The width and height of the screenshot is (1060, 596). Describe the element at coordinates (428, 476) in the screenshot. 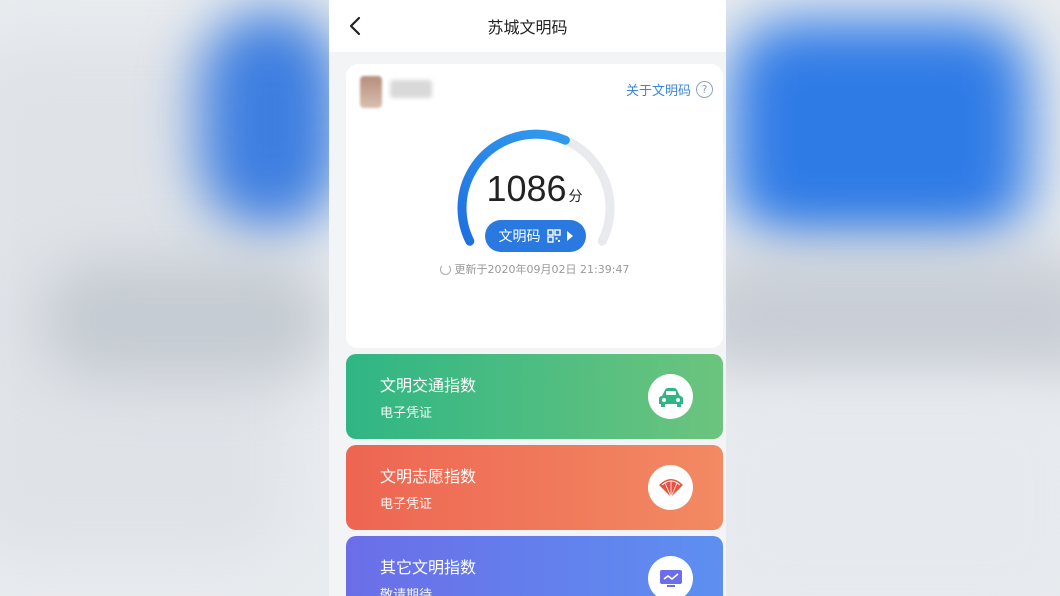

I see `index-title: 文明志愿指数` at that location.